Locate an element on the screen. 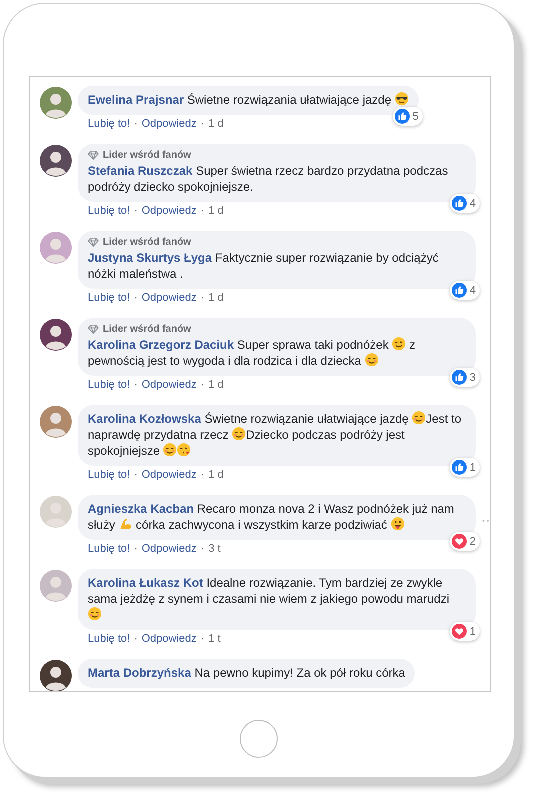  comment-text: Marta Dobrzyńska Na pewno kupimy! Za ok pół roku córka is located at coordinates (247, 673).